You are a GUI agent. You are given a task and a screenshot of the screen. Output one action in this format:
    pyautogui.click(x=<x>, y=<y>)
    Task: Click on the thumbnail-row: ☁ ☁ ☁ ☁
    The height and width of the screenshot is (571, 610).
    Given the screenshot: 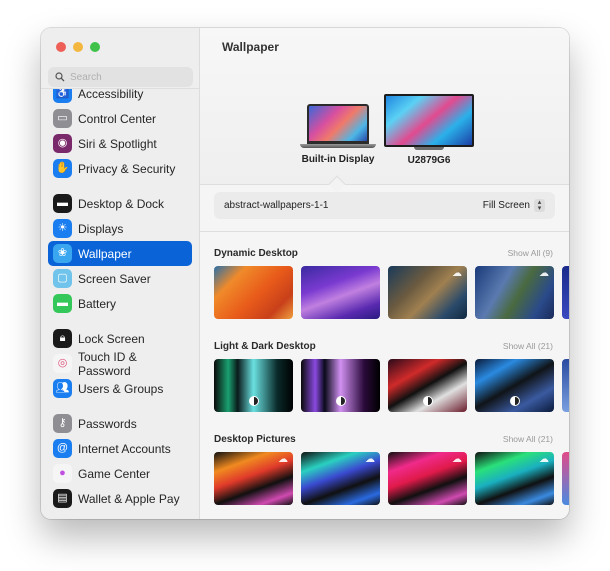 What is the action you would take?
    pyautogui.click(x=391, y=478)
    